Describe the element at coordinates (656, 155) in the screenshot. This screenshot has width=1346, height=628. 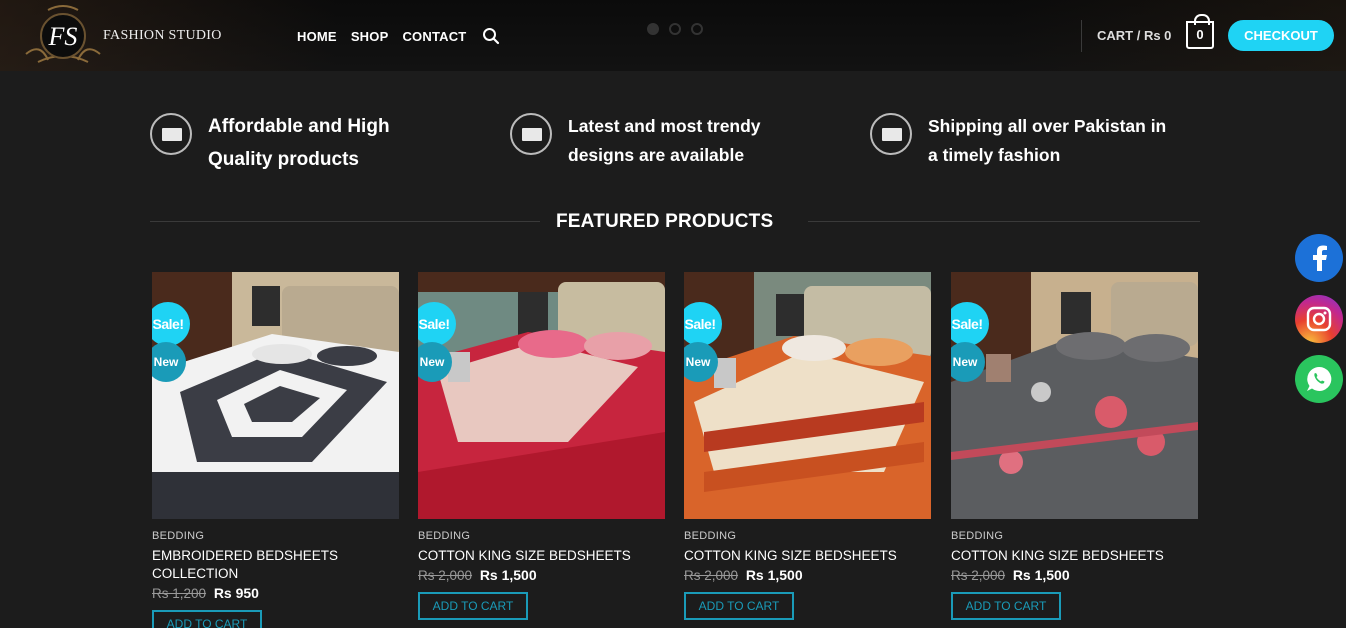
I see `feature-line: designs are available` at that location.